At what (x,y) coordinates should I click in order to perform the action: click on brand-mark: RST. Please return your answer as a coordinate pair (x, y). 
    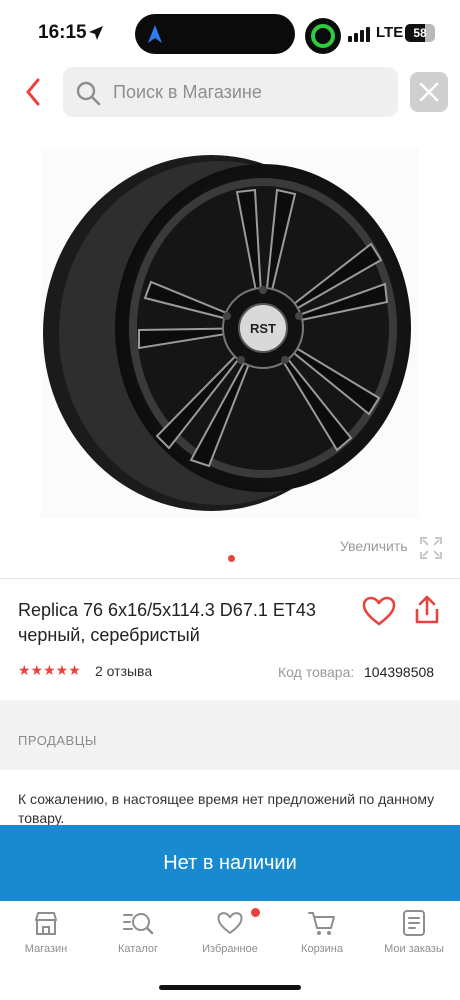
    Looking at the image, I should click on (263, 328).